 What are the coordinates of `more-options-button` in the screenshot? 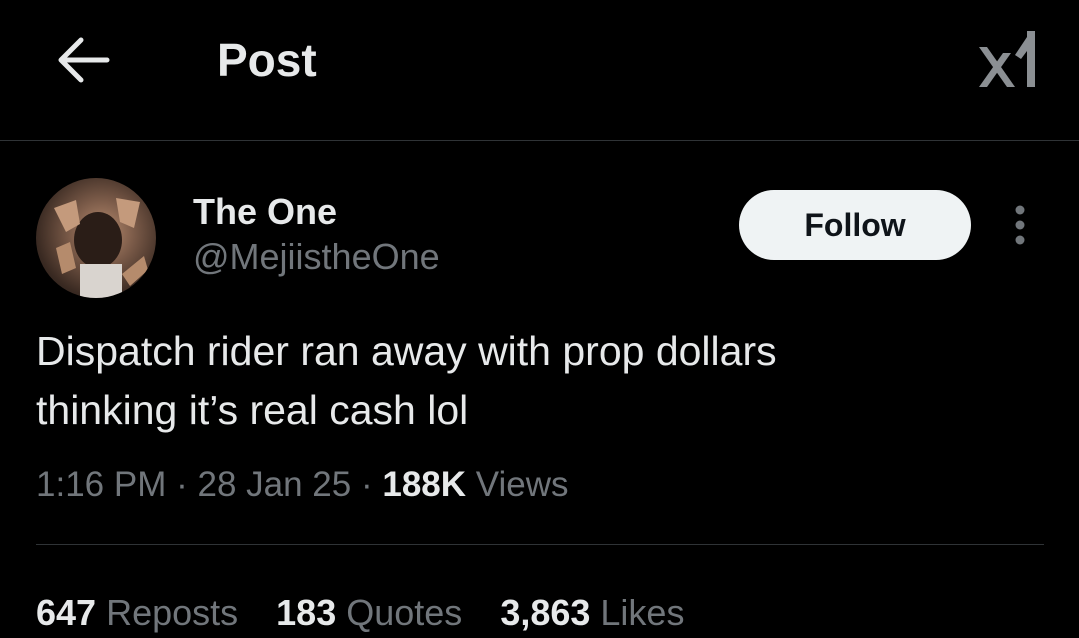 It's located at (1020, 225).